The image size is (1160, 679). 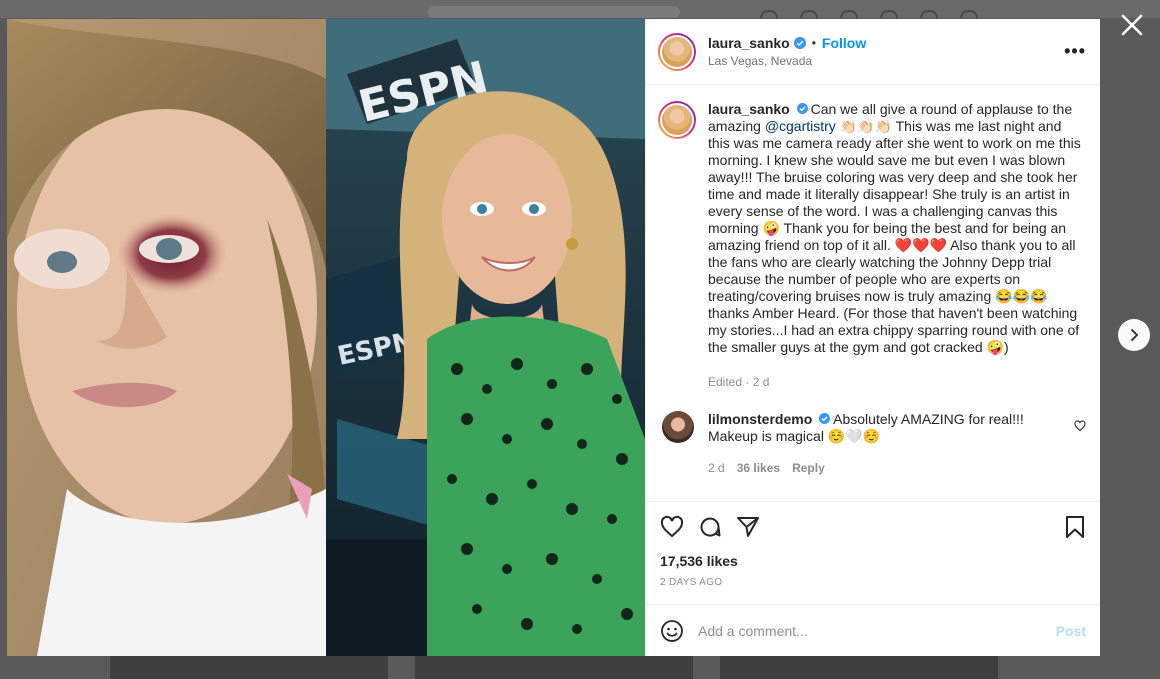 What do you see at coordinates (739, 382) in the screenshot?
I see `edited-timestamp: Edited · 2 d` at bounding box center [739, 382].